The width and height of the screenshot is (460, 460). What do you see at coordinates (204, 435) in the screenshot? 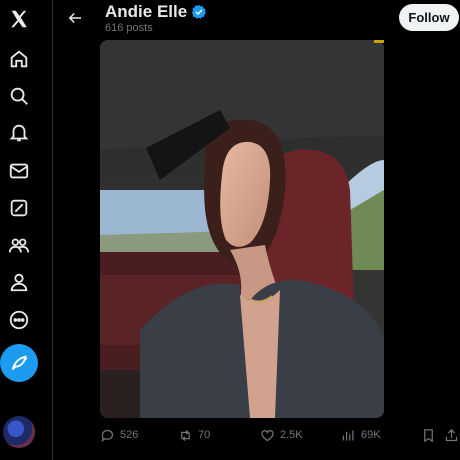
I see `repost-count: 70` at bounding box center [204, 435].